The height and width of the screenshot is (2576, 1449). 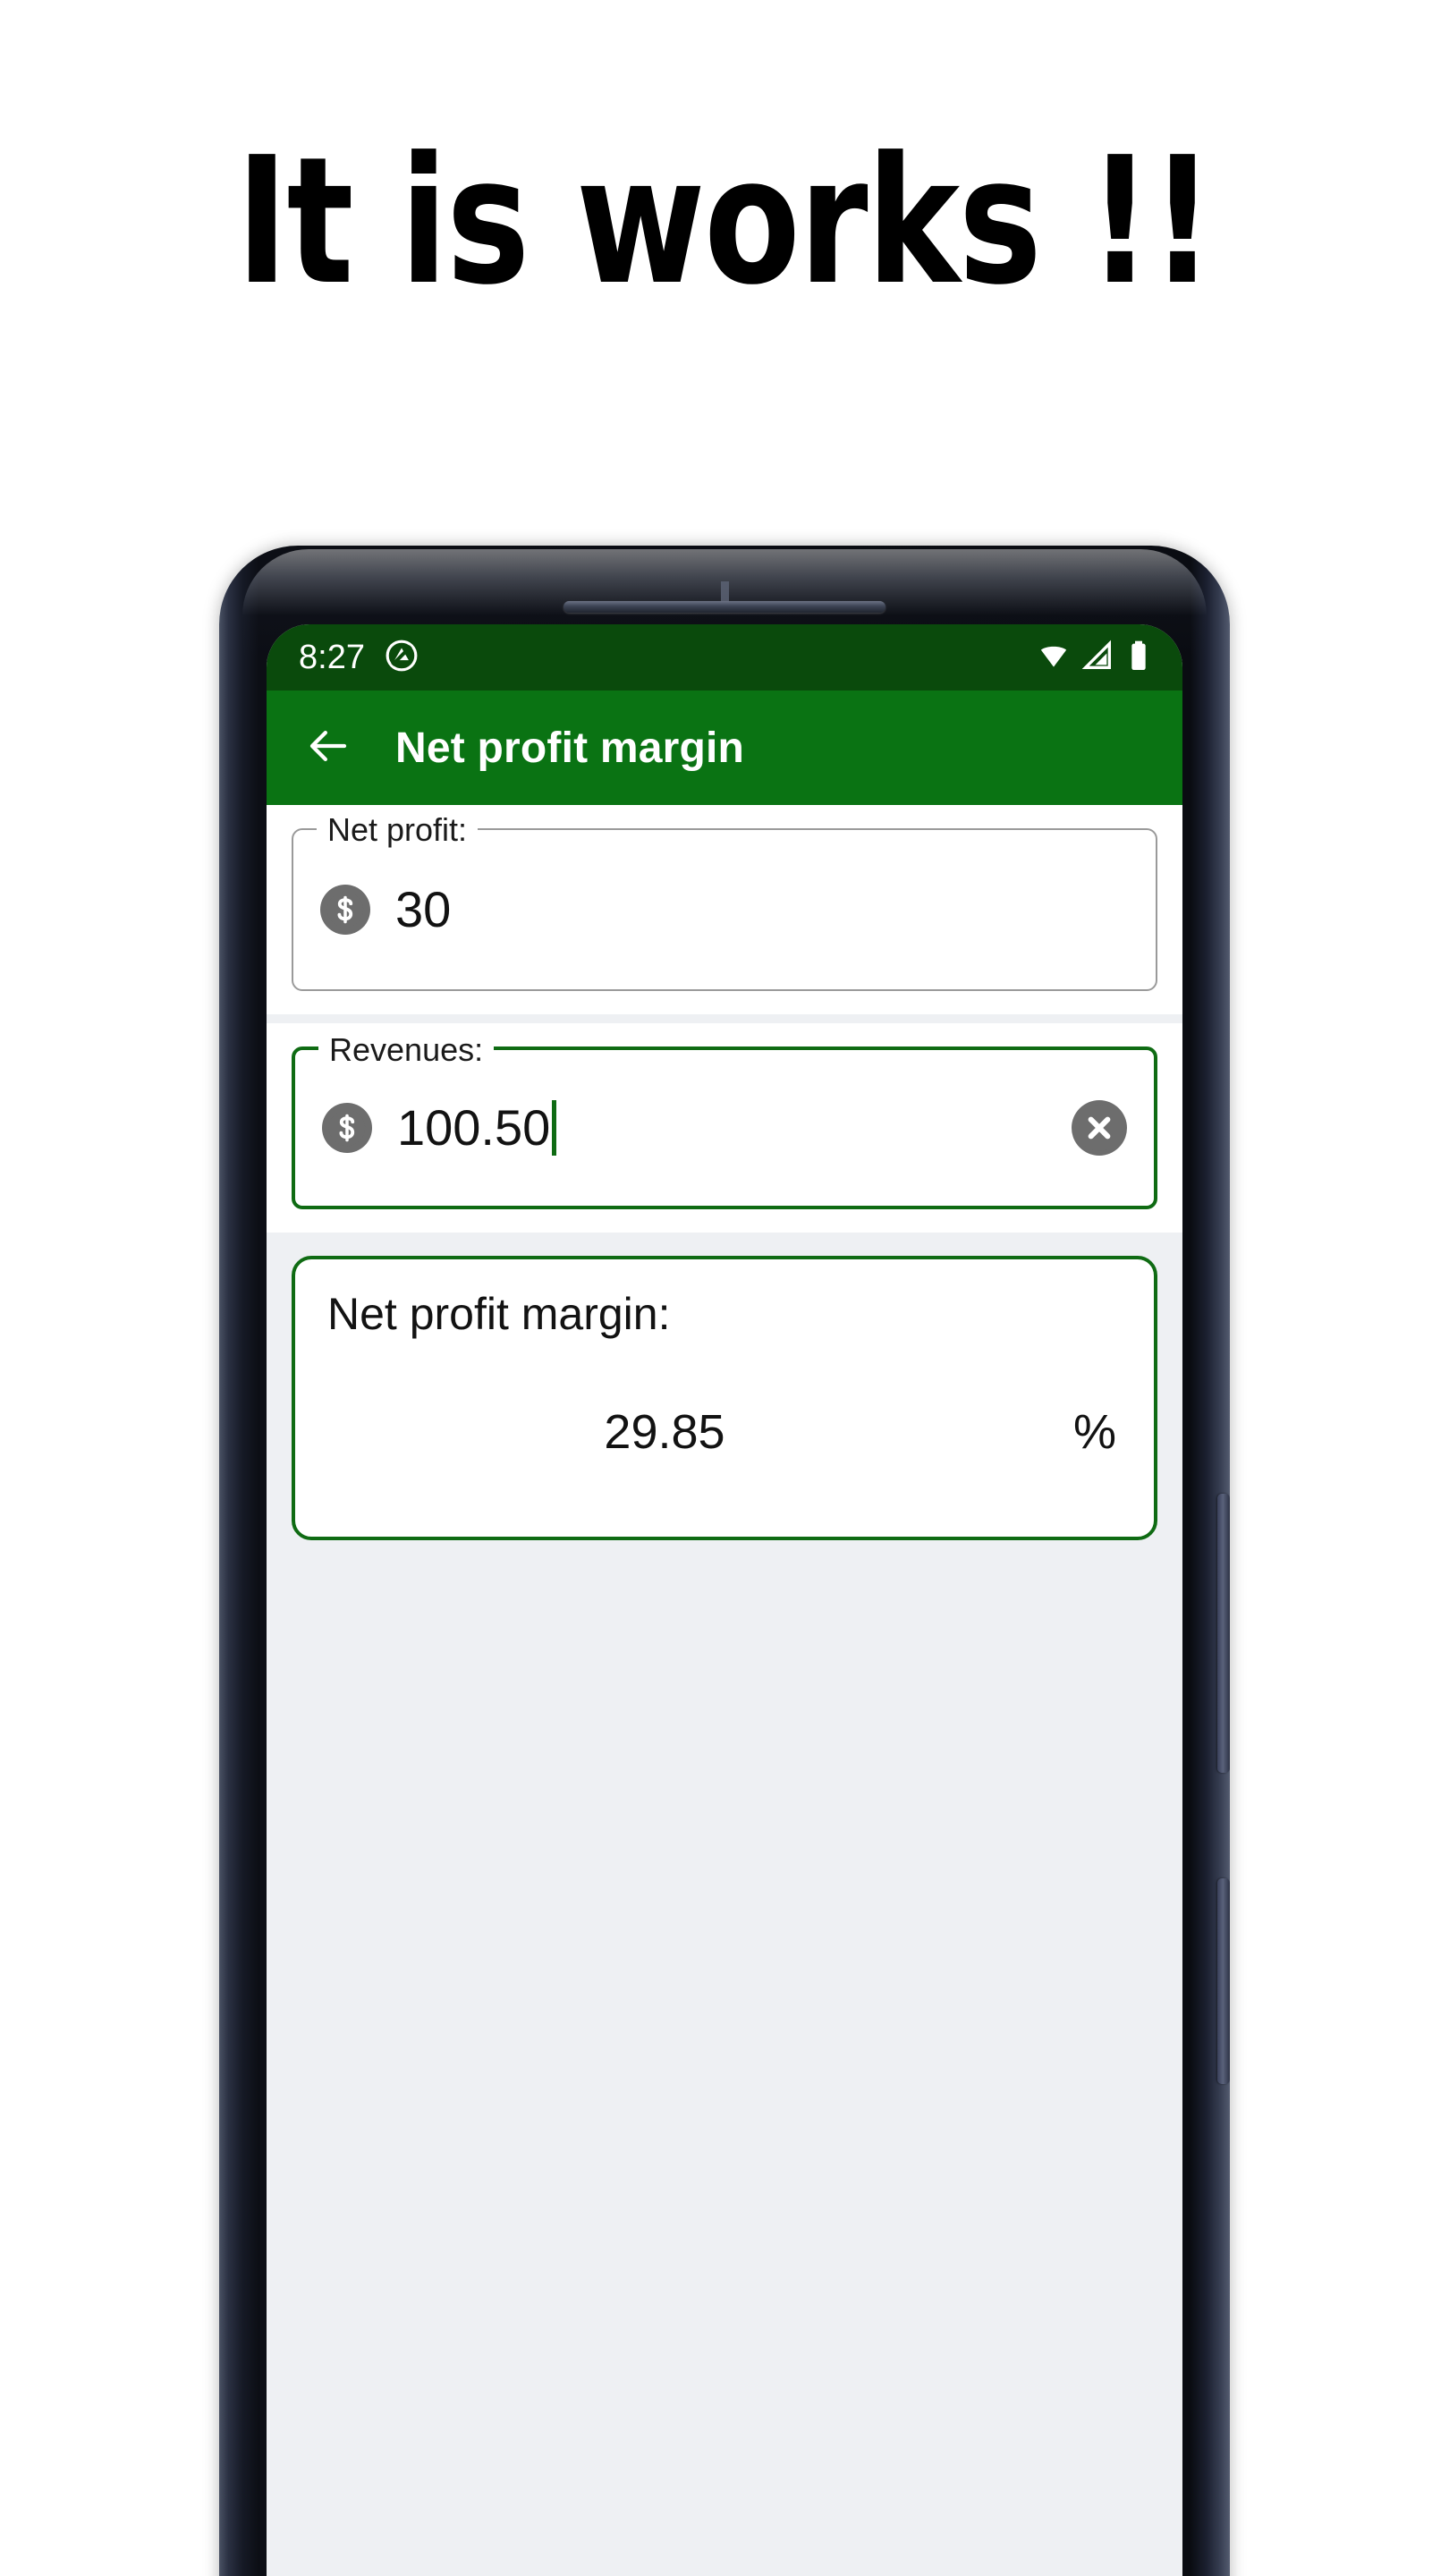 I want to click on battery-icon, so click(x=1138, y=658).